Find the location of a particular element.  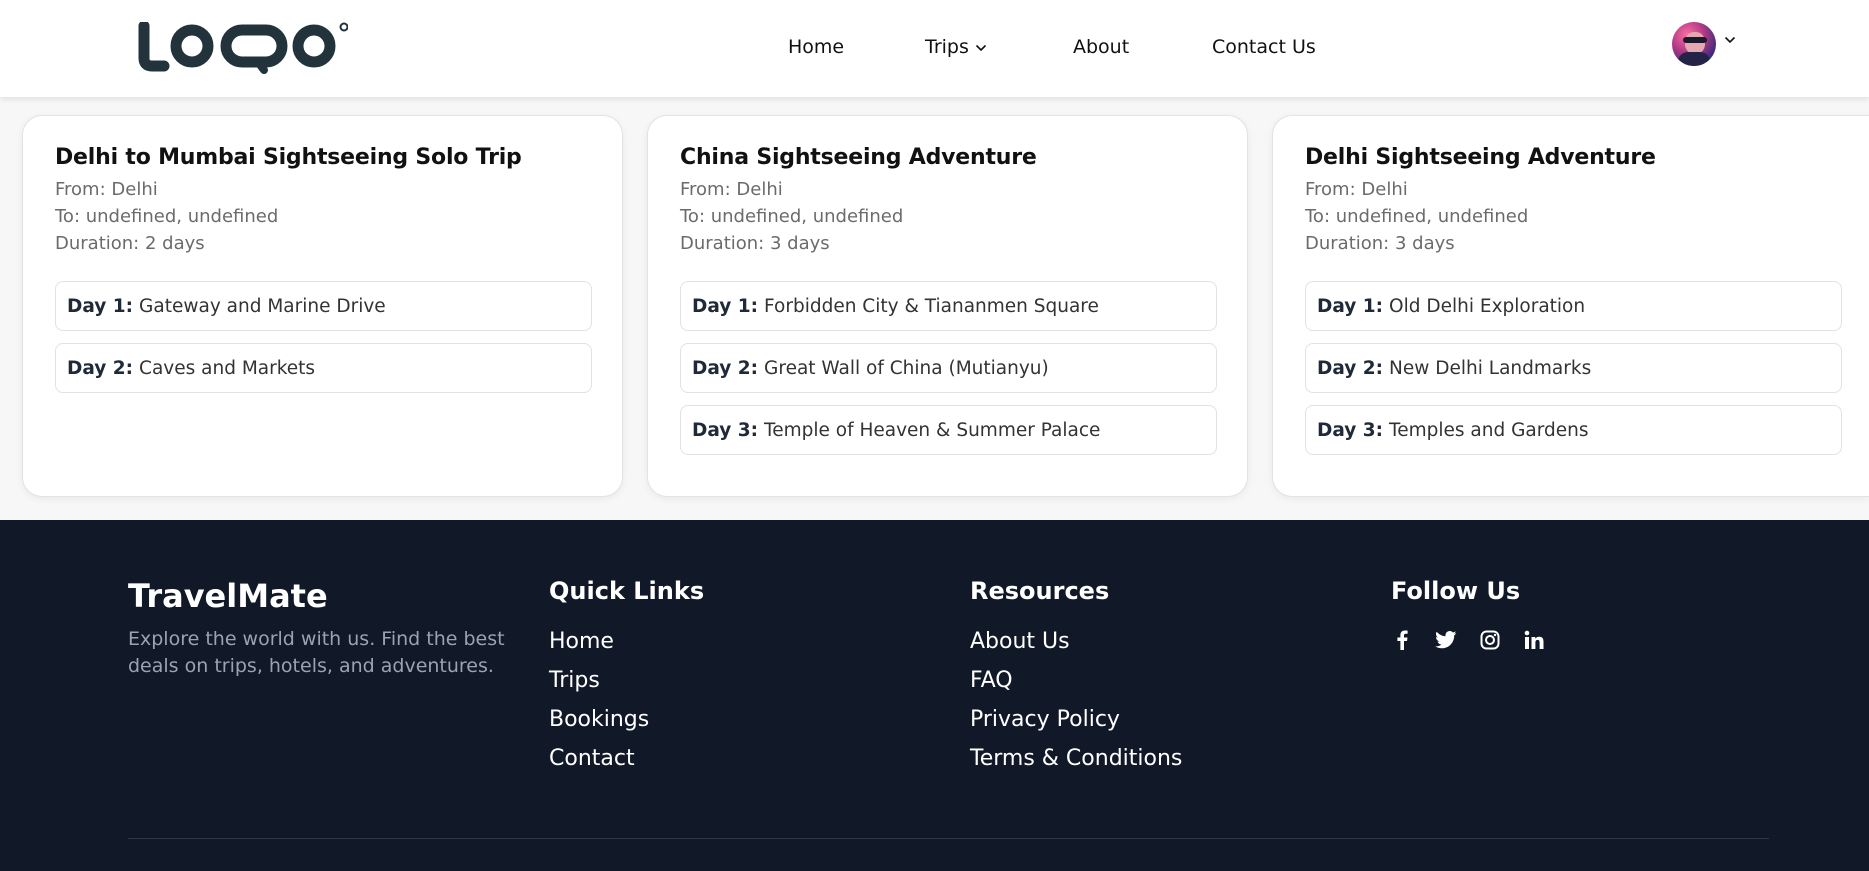

day-text: Forbidden City & Tiananmen Square is located at coordinates (931, 306).